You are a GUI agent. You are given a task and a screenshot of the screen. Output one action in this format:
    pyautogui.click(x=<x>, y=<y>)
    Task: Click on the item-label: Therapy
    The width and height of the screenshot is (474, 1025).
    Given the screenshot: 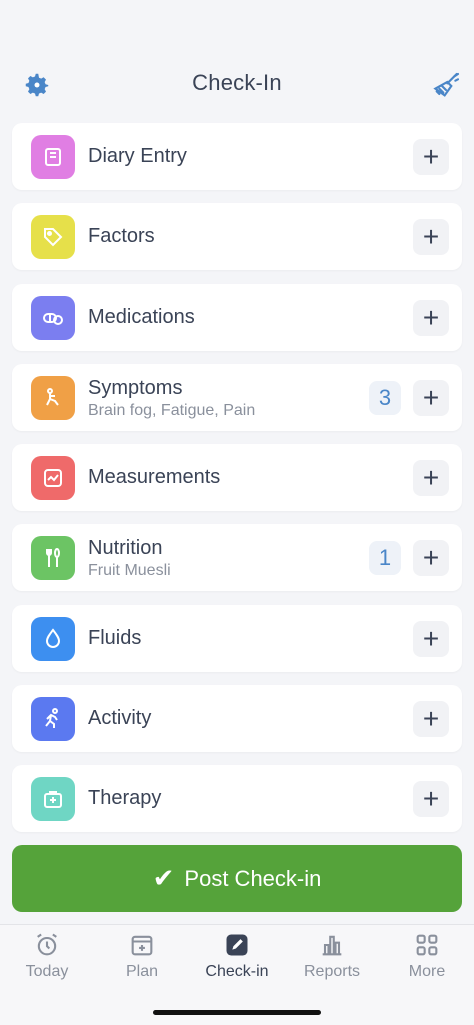 What is the action you would take?
    pyautogui.click(x=125, y=798)
    